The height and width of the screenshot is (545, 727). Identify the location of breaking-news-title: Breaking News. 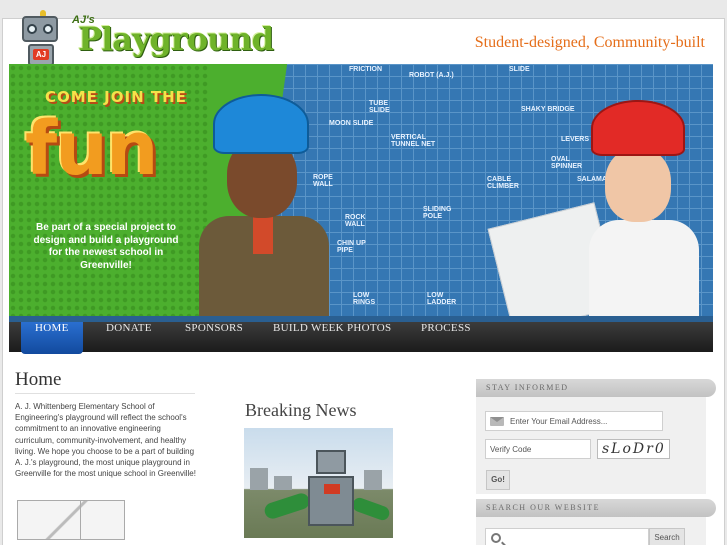
(301, 410).